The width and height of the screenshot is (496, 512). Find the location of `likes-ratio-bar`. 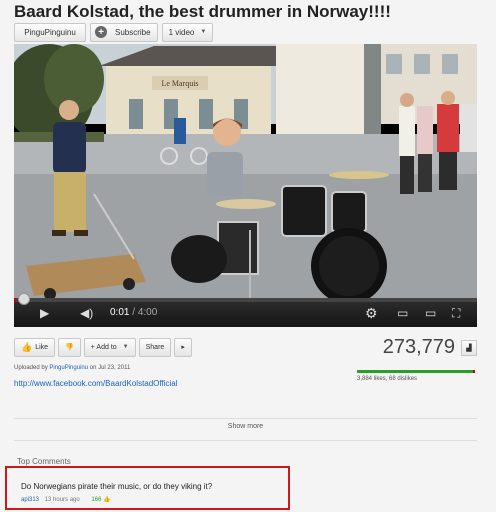

likes-ratio-bar is located at coordinates (416, 371).